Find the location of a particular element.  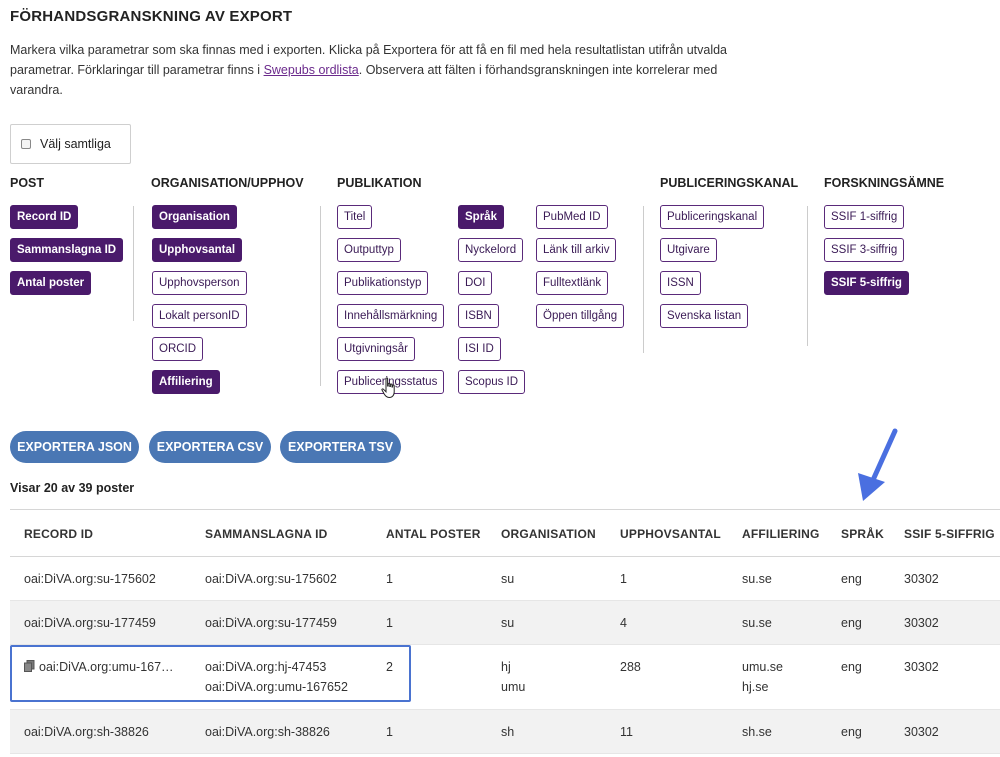

page-title: FÖRHANDSGRANSKNING AV EXPORT is located at coordinates (151, 16).